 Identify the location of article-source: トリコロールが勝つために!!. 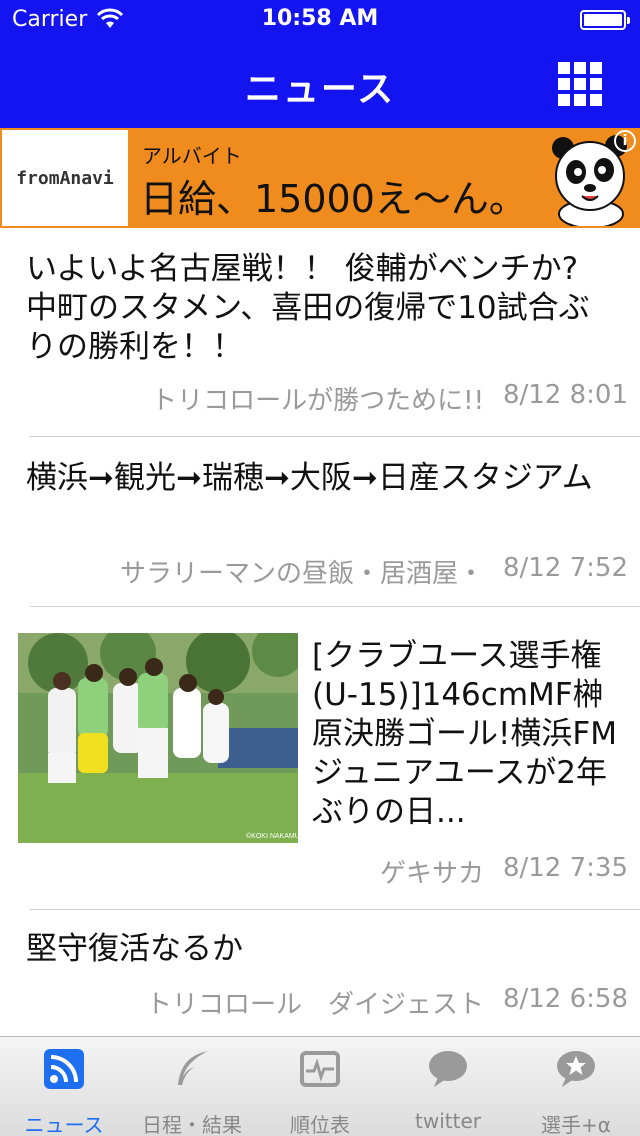
(317, 401).